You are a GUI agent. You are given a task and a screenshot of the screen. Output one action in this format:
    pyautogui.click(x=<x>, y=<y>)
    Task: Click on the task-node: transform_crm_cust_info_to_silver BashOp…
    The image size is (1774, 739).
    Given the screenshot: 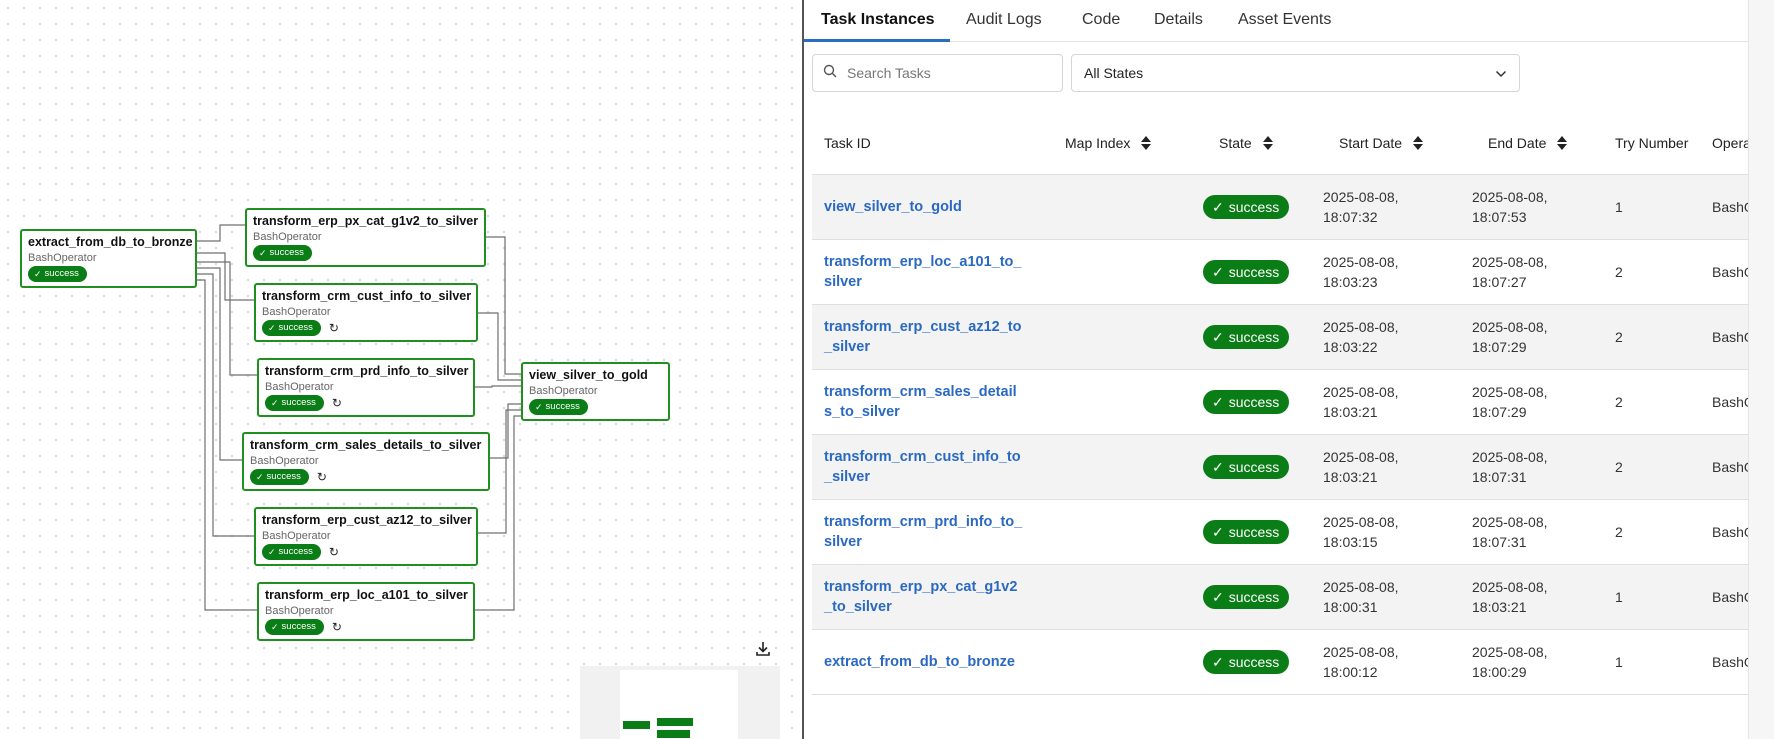 What is the action you would take?
    pyautogui.click(x=366, y=312)
    